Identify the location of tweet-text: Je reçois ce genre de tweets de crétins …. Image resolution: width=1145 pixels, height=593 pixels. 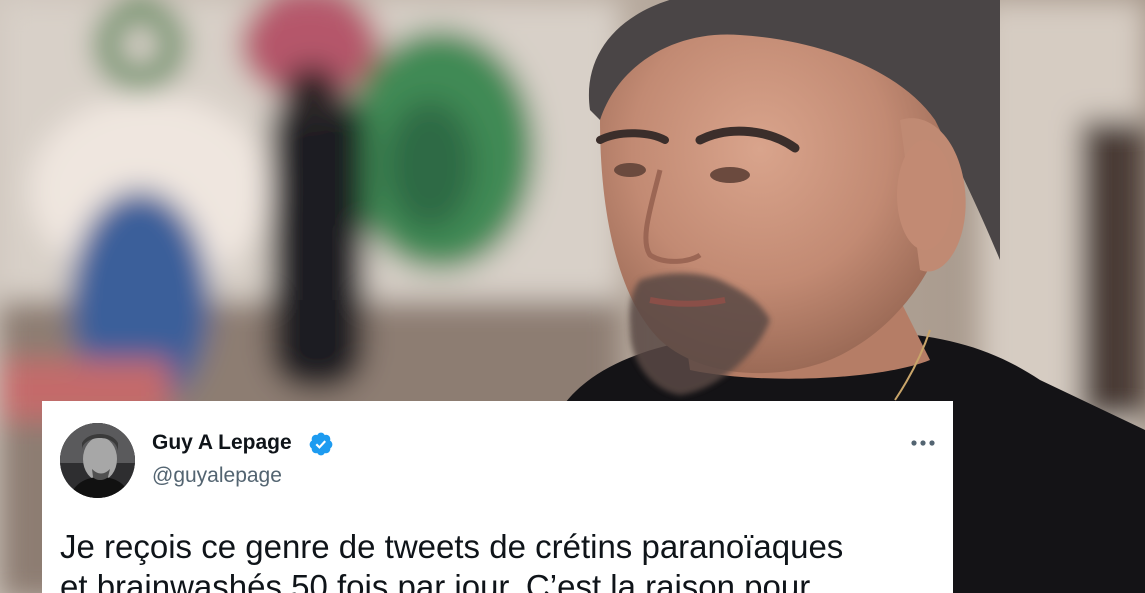
(500, 560).